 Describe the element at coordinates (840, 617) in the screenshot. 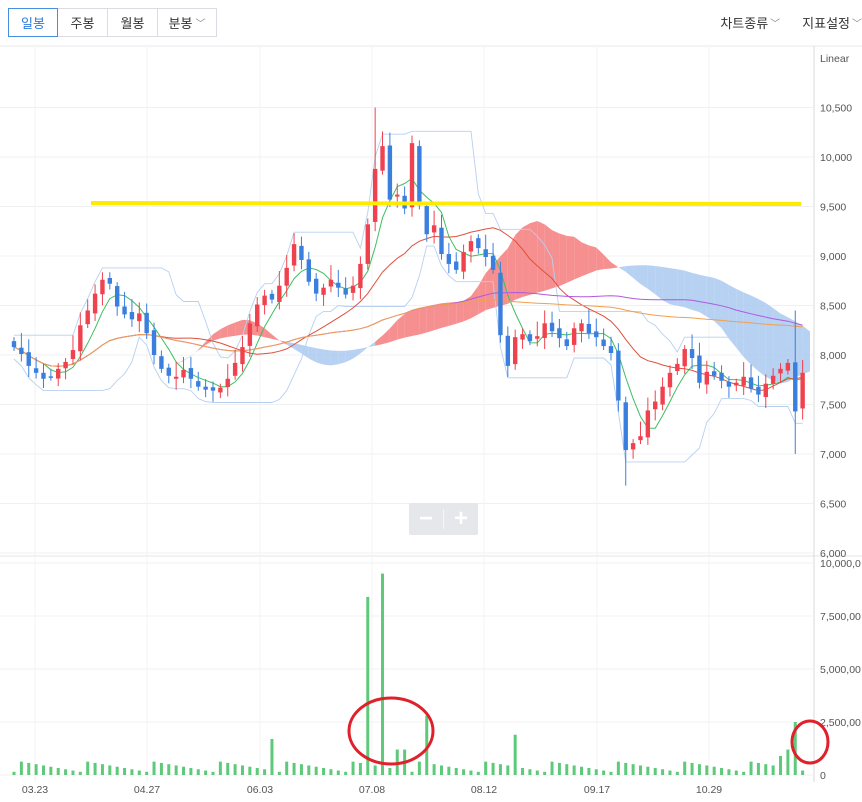

I see `volume-tick-label: 7,500,00` at that location.